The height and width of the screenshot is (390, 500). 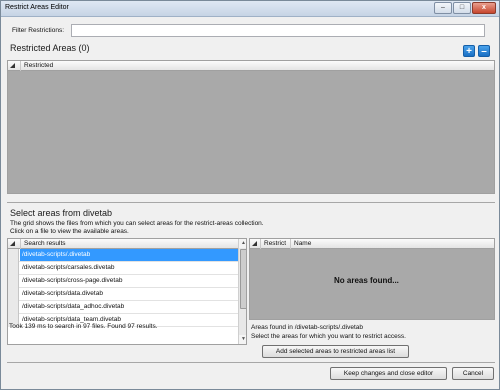 I want to click on column-search-results: Search results, so click(x=43, y=244).